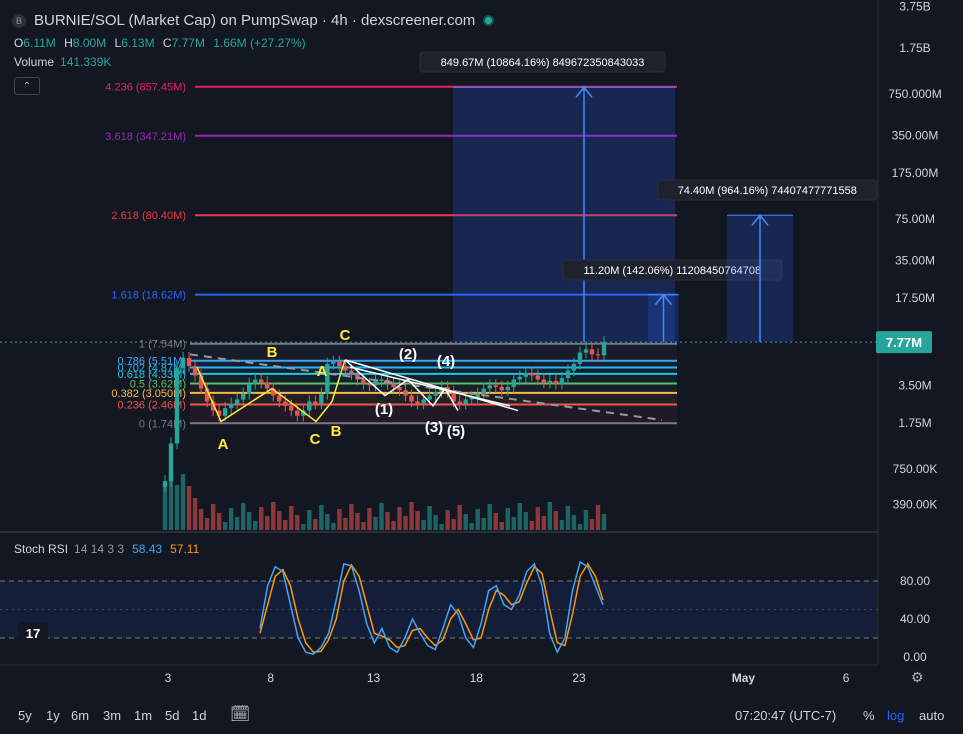 The image size is (963, 734). I want to click on collapse-legend-button: ⌃, so click(27, 86).